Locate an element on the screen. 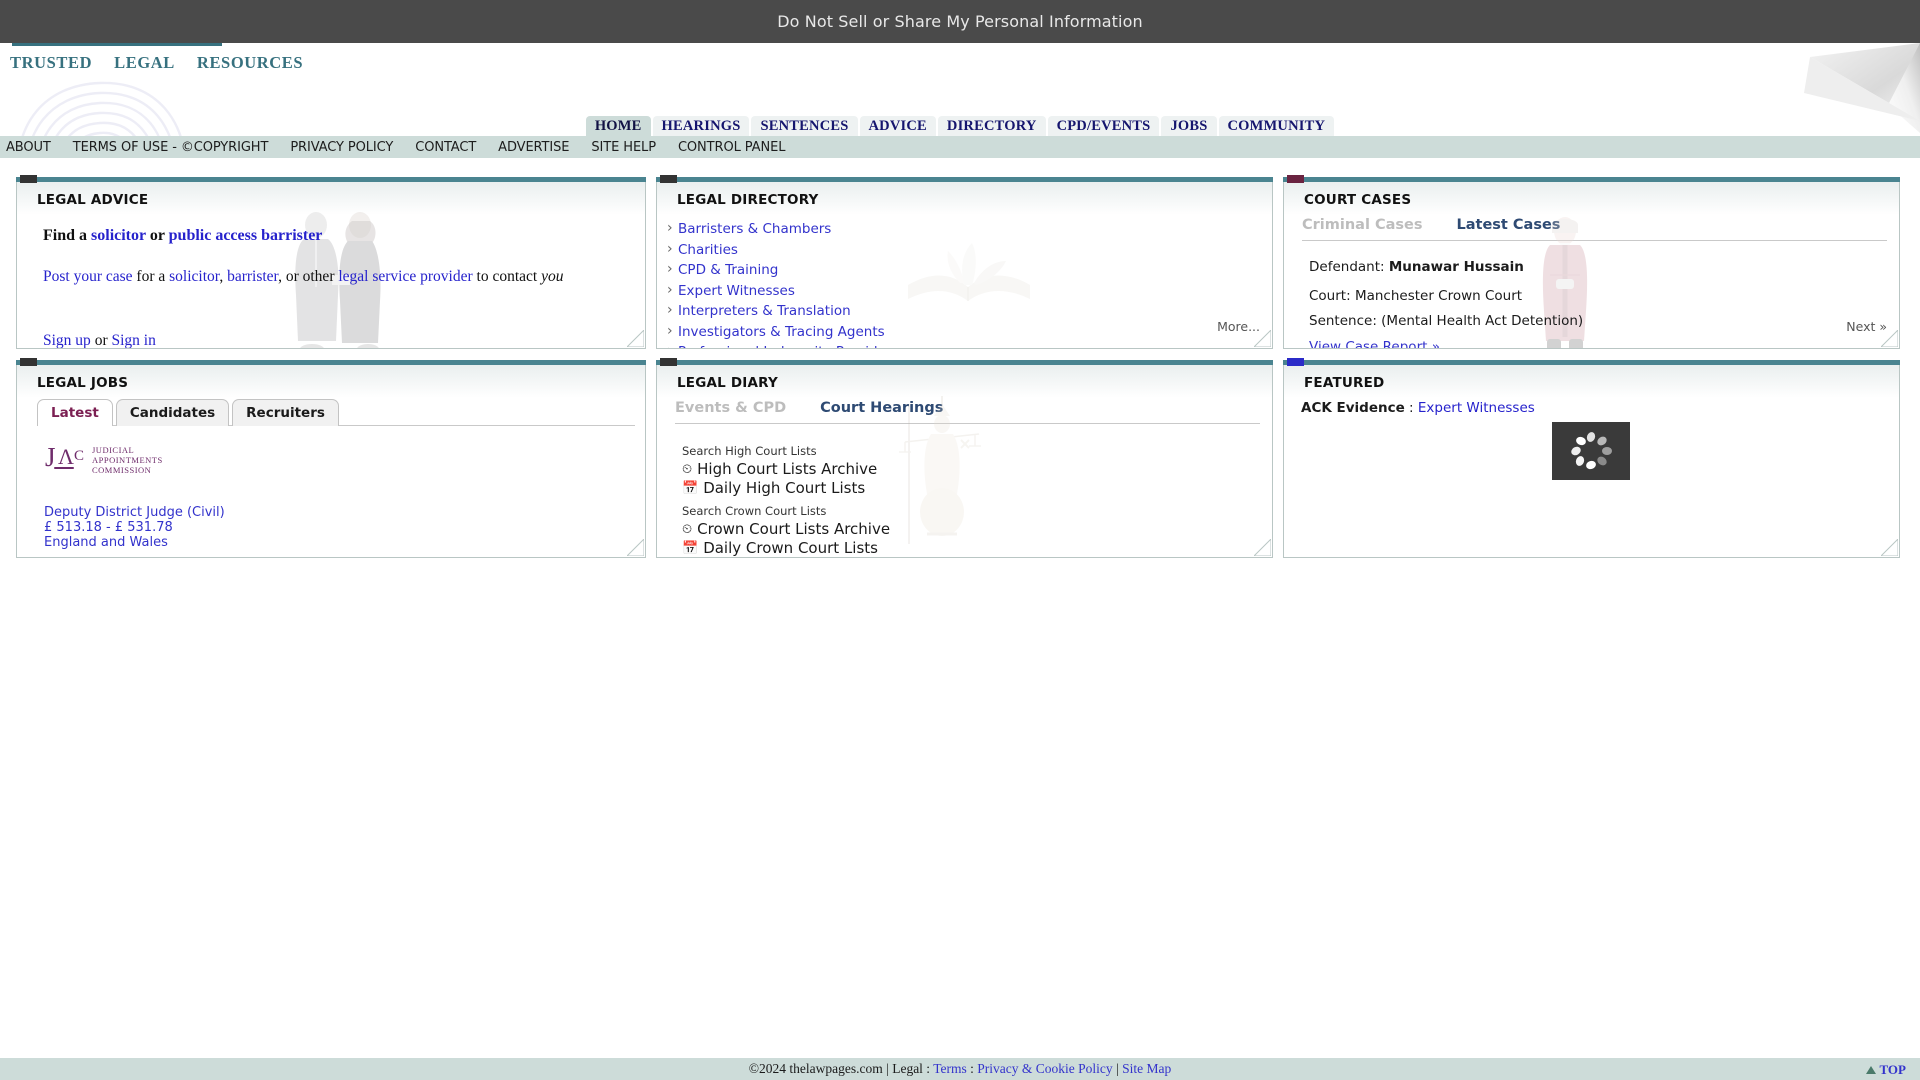 Image resolution: width=1920 pixels, height=1080 pixels. featured-ad-banner is located at coordinates (1591, 451).